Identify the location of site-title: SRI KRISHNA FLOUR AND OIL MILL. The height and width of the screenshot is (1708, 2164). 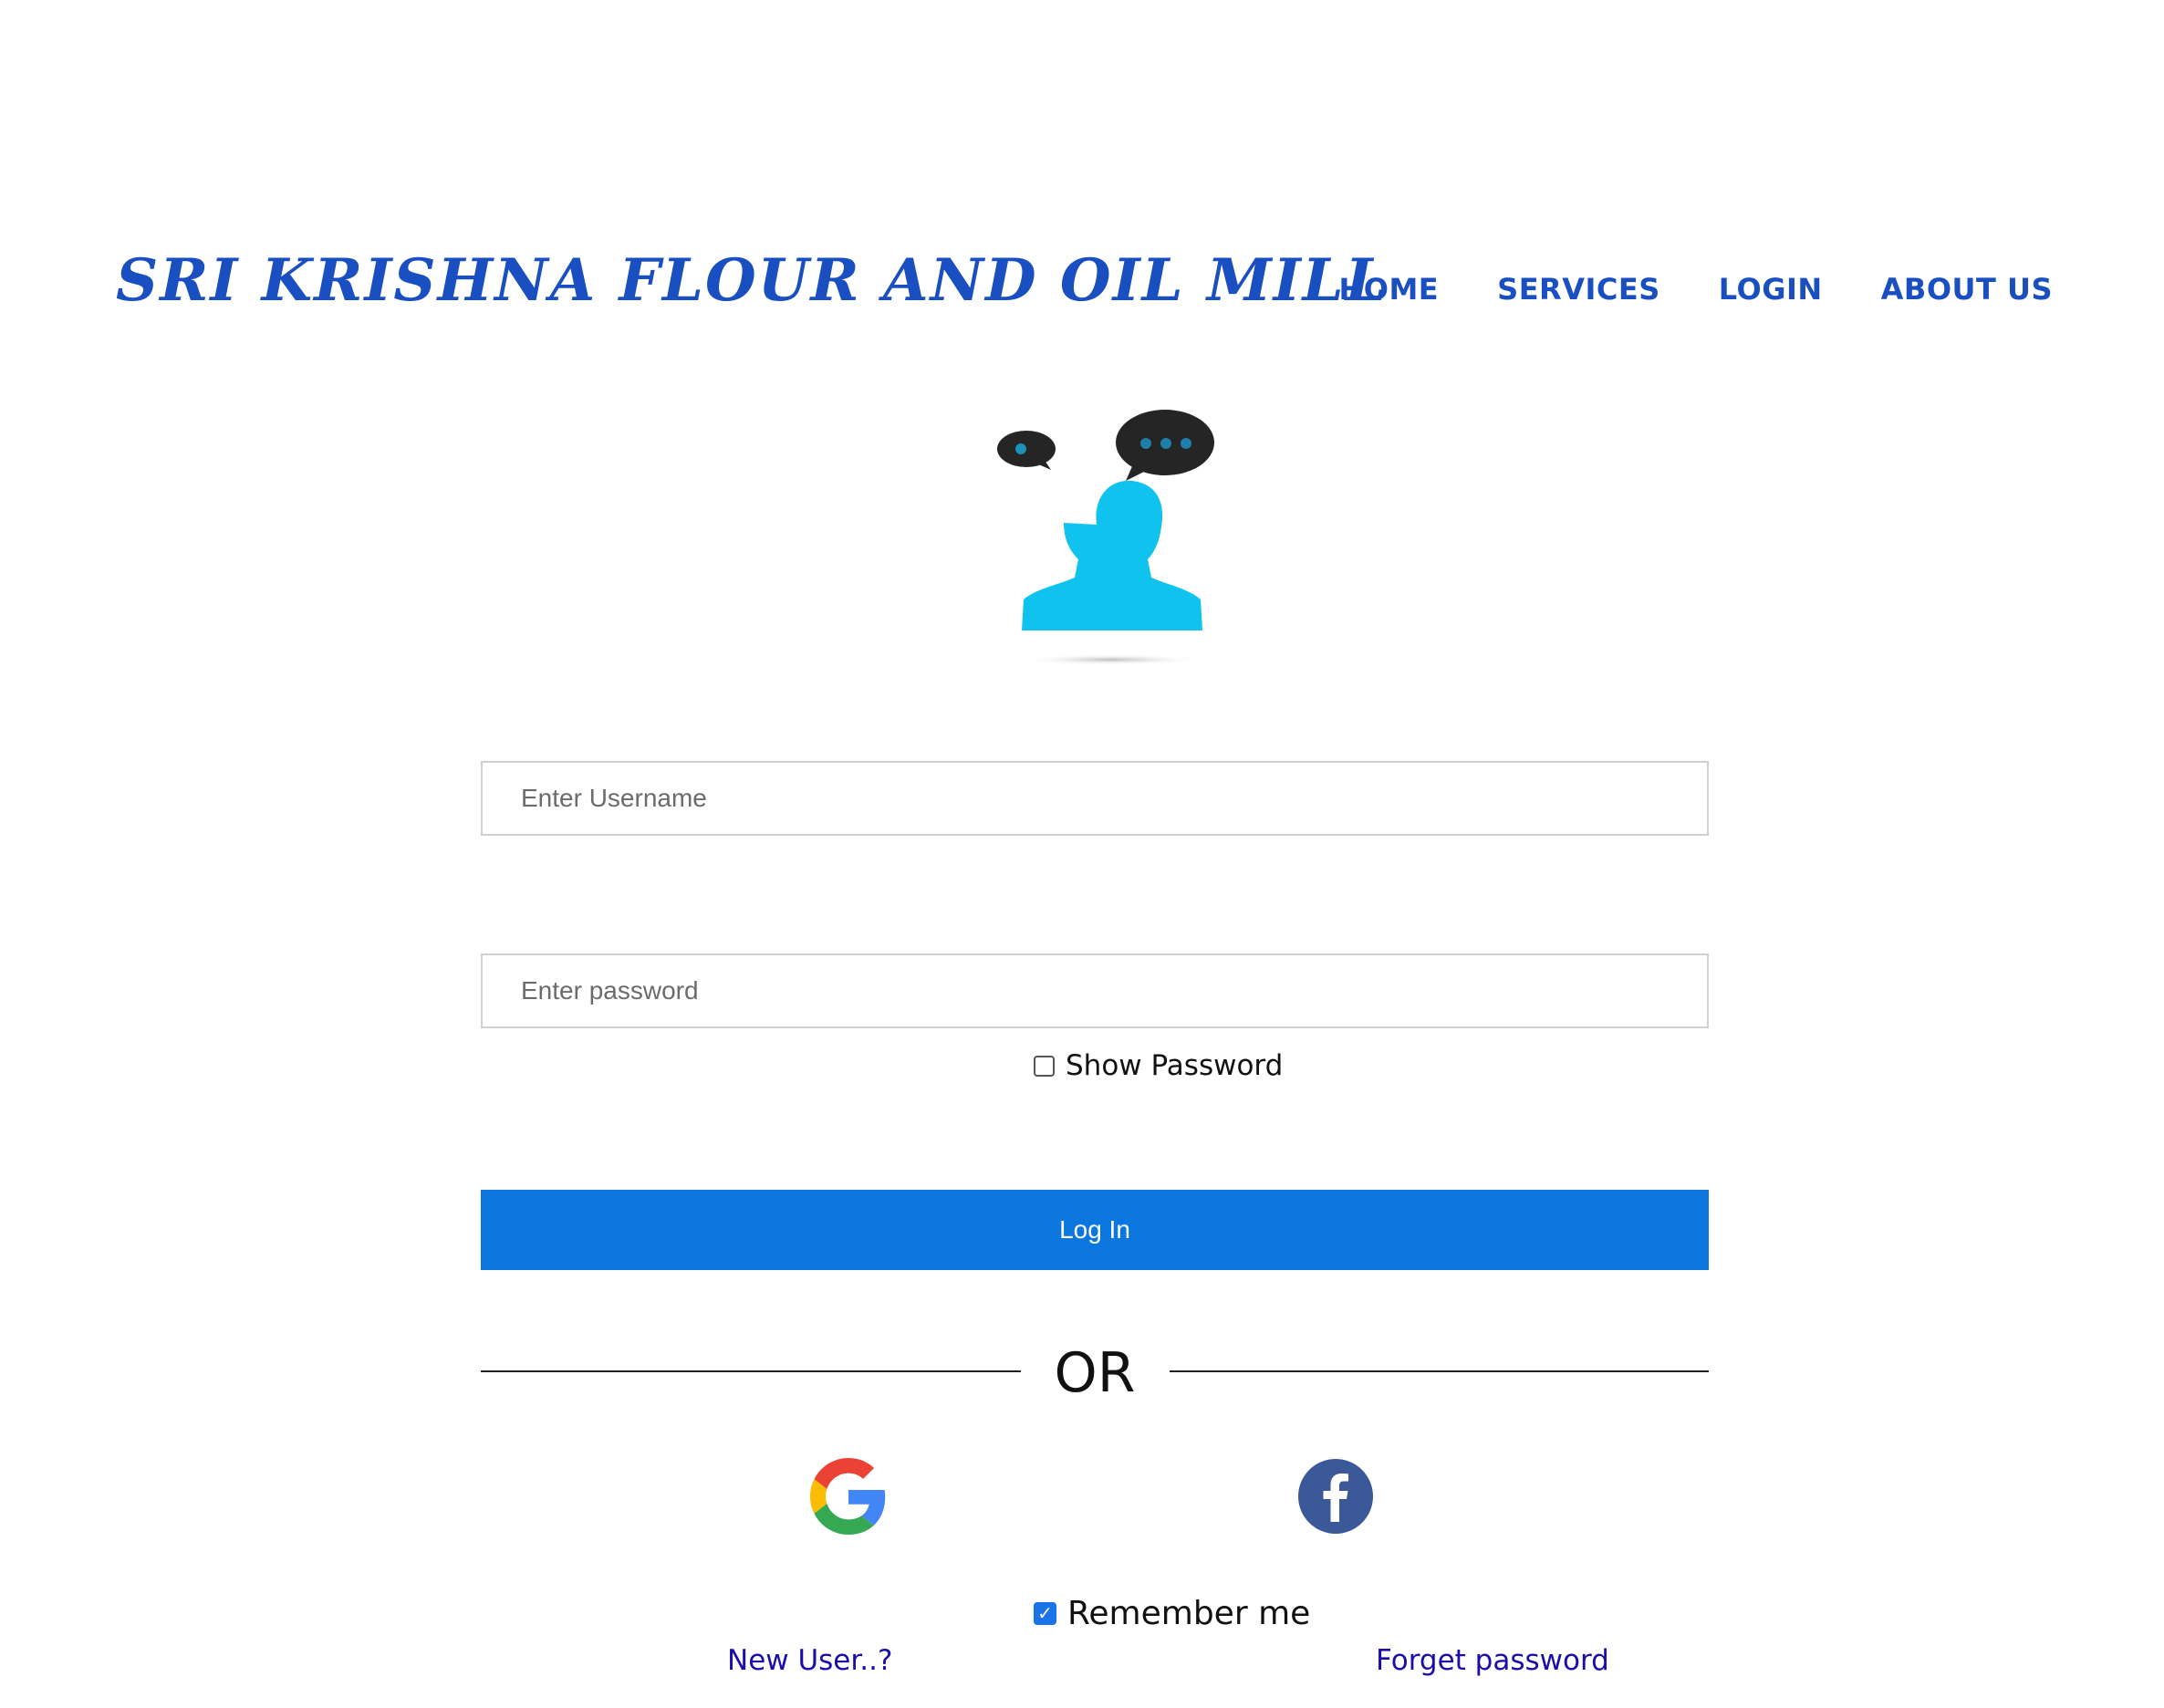
(753, 280).